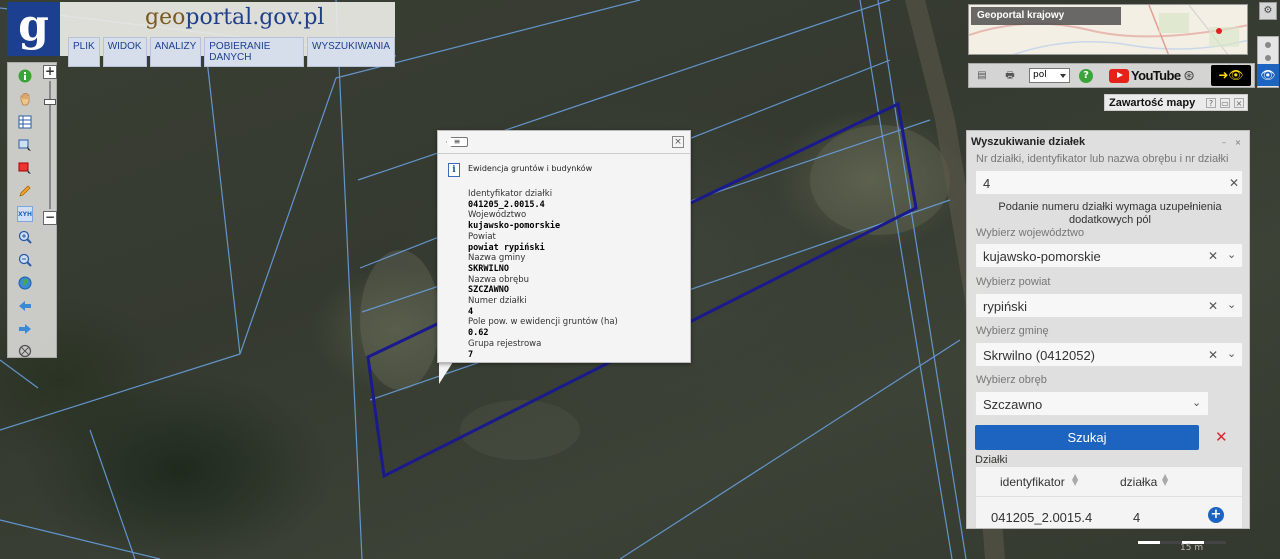 Image resolution: width=1280 pixels, height=559 pixels. Describe the element at coordinates (124, 52) in the screenshot. I see `menu-widok: WIDOK` at that location.